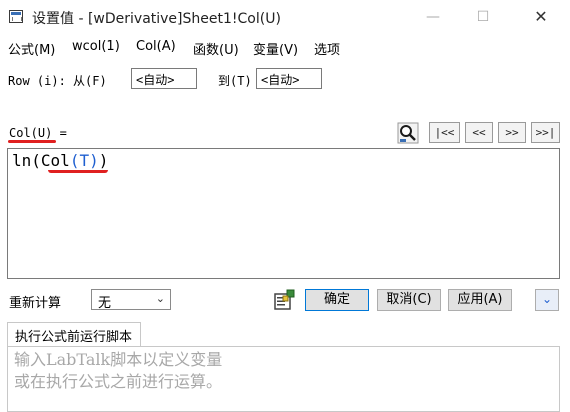 The image size is (570, 412). Describe the element at coordinates (512, 132) in the screenshot. I see `next-column-button: >>` at that location.